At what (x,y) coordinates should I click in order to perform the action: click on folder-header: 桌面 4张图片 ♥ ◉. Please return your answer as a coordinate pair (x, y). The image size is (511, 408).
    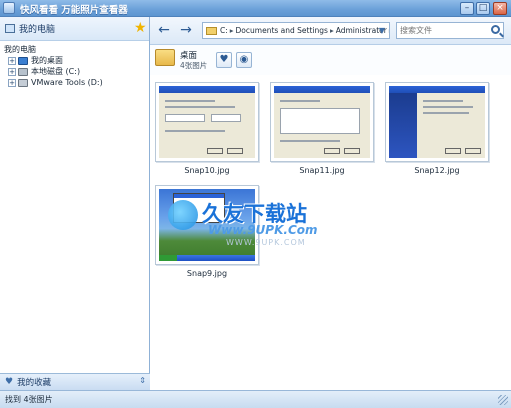
    Looking at the image, I should click on (330, 60).